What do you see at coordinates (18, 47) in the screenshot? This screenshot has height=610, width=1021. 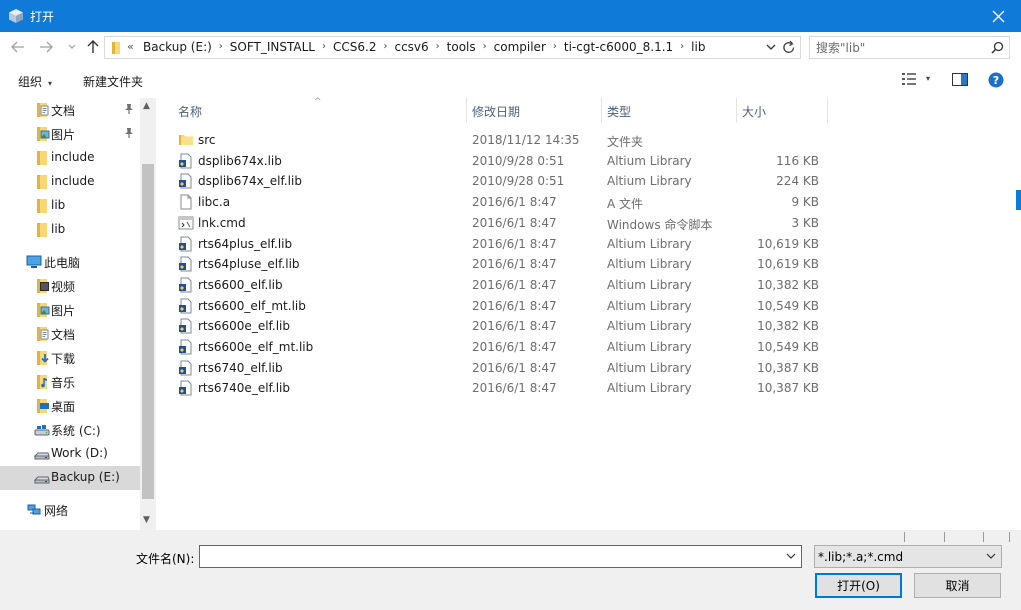 I see `back-button` at bounding box center [18, 47].